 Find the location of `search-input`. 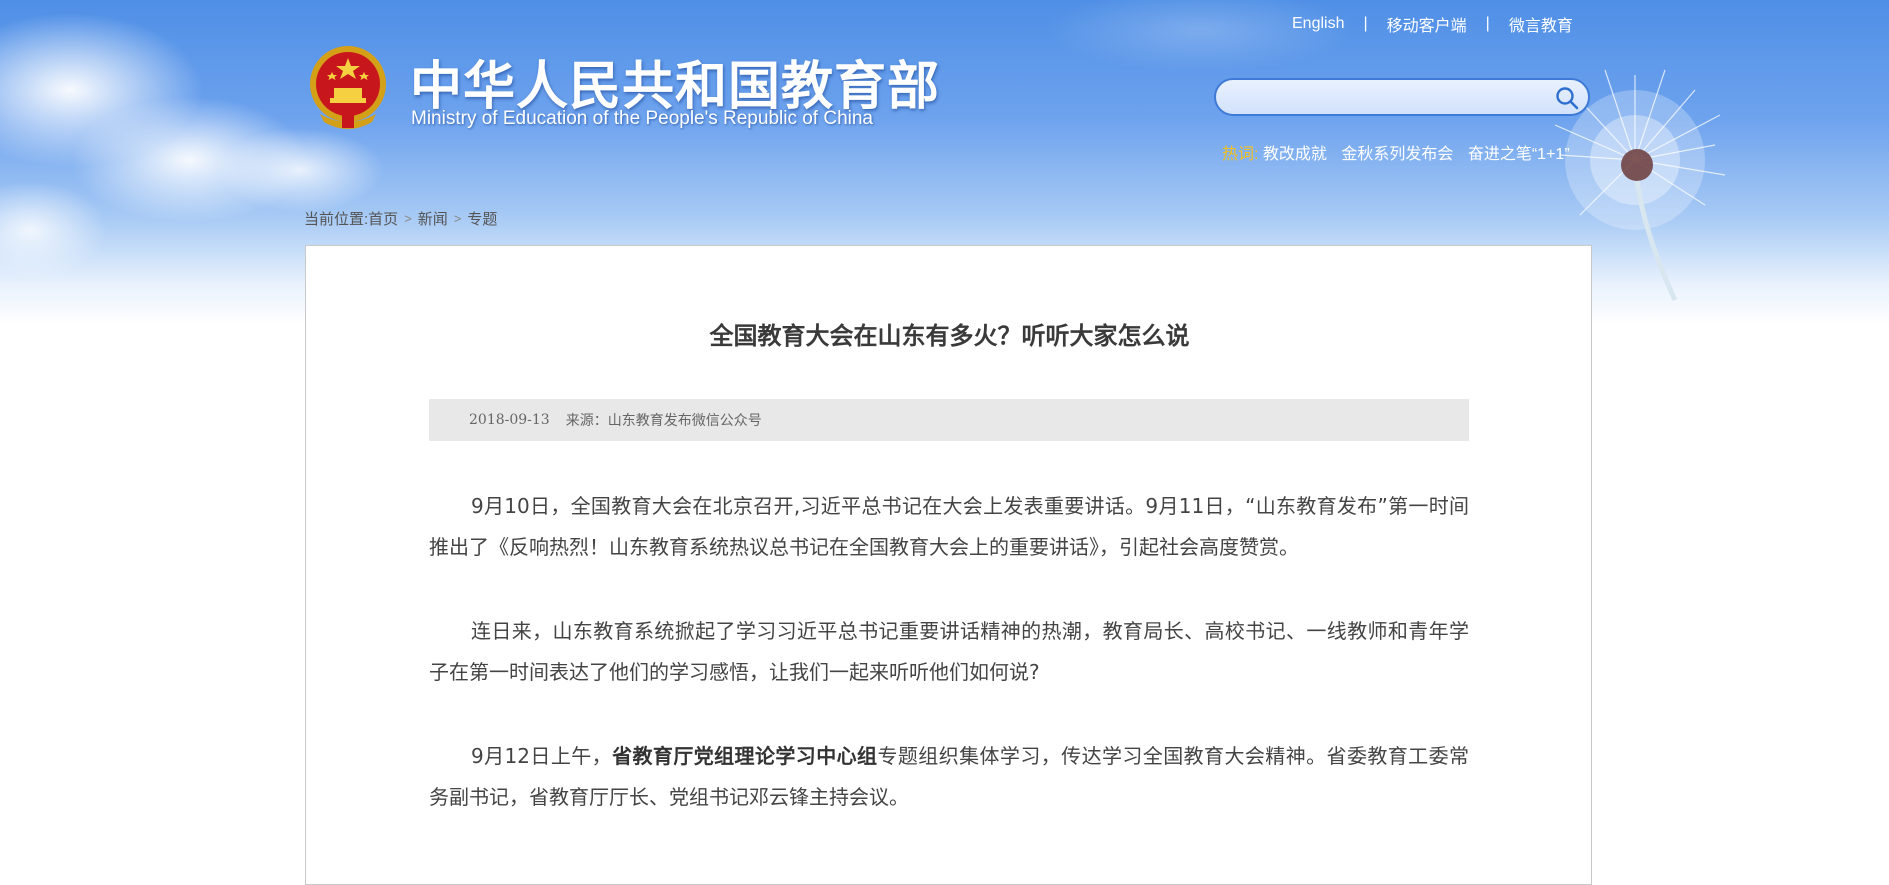

search-input is located at coordinates (1387, 98).